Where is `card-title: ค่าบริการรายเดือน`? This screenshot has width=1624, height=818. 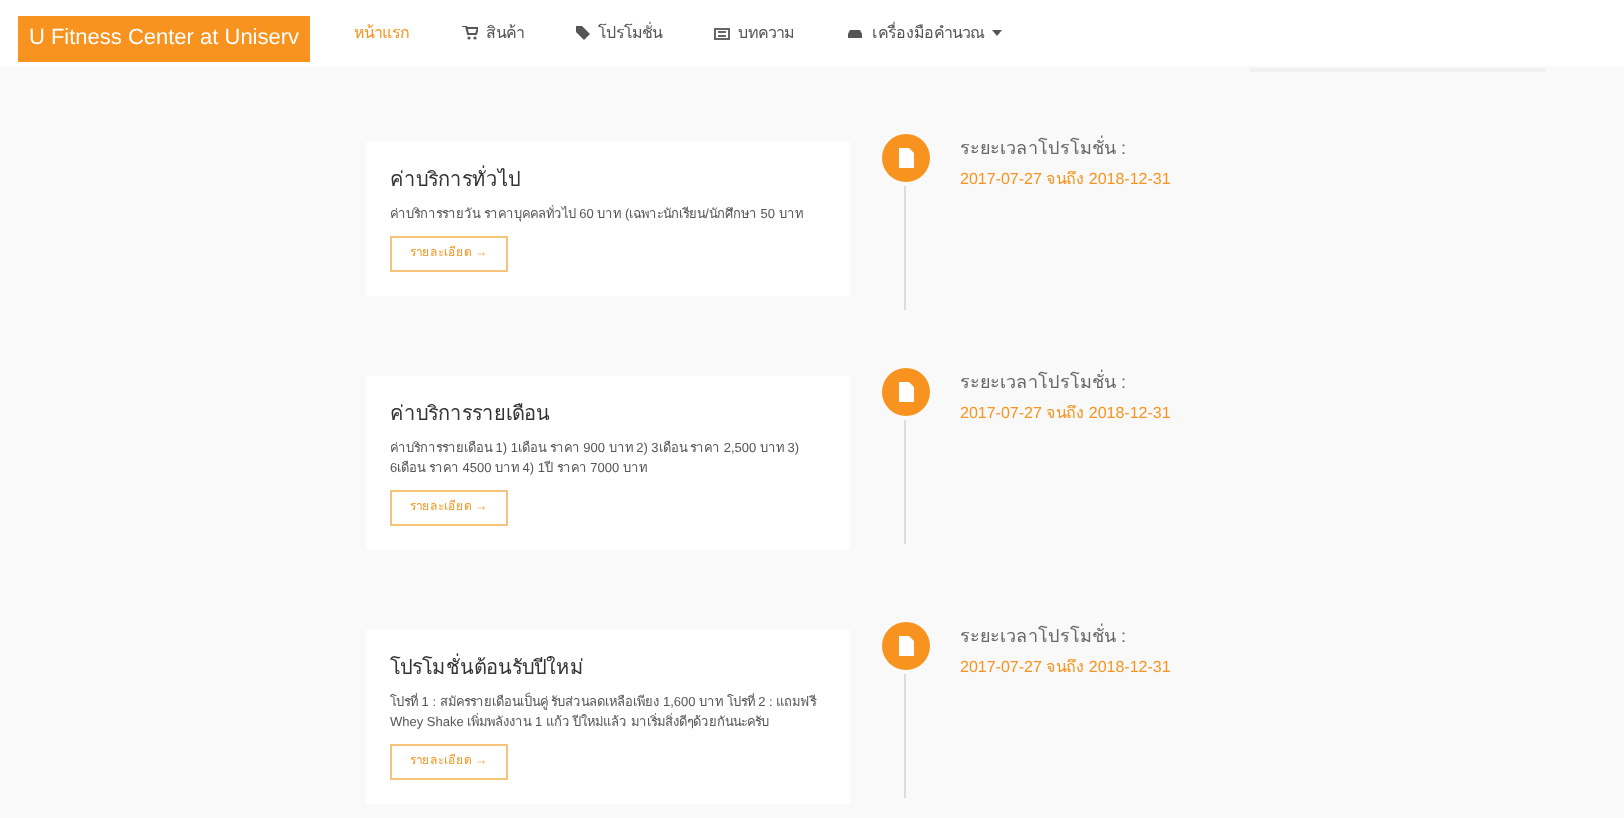
card-title: ค่าบริการรายเดือน is located at coordinates (471, 415).